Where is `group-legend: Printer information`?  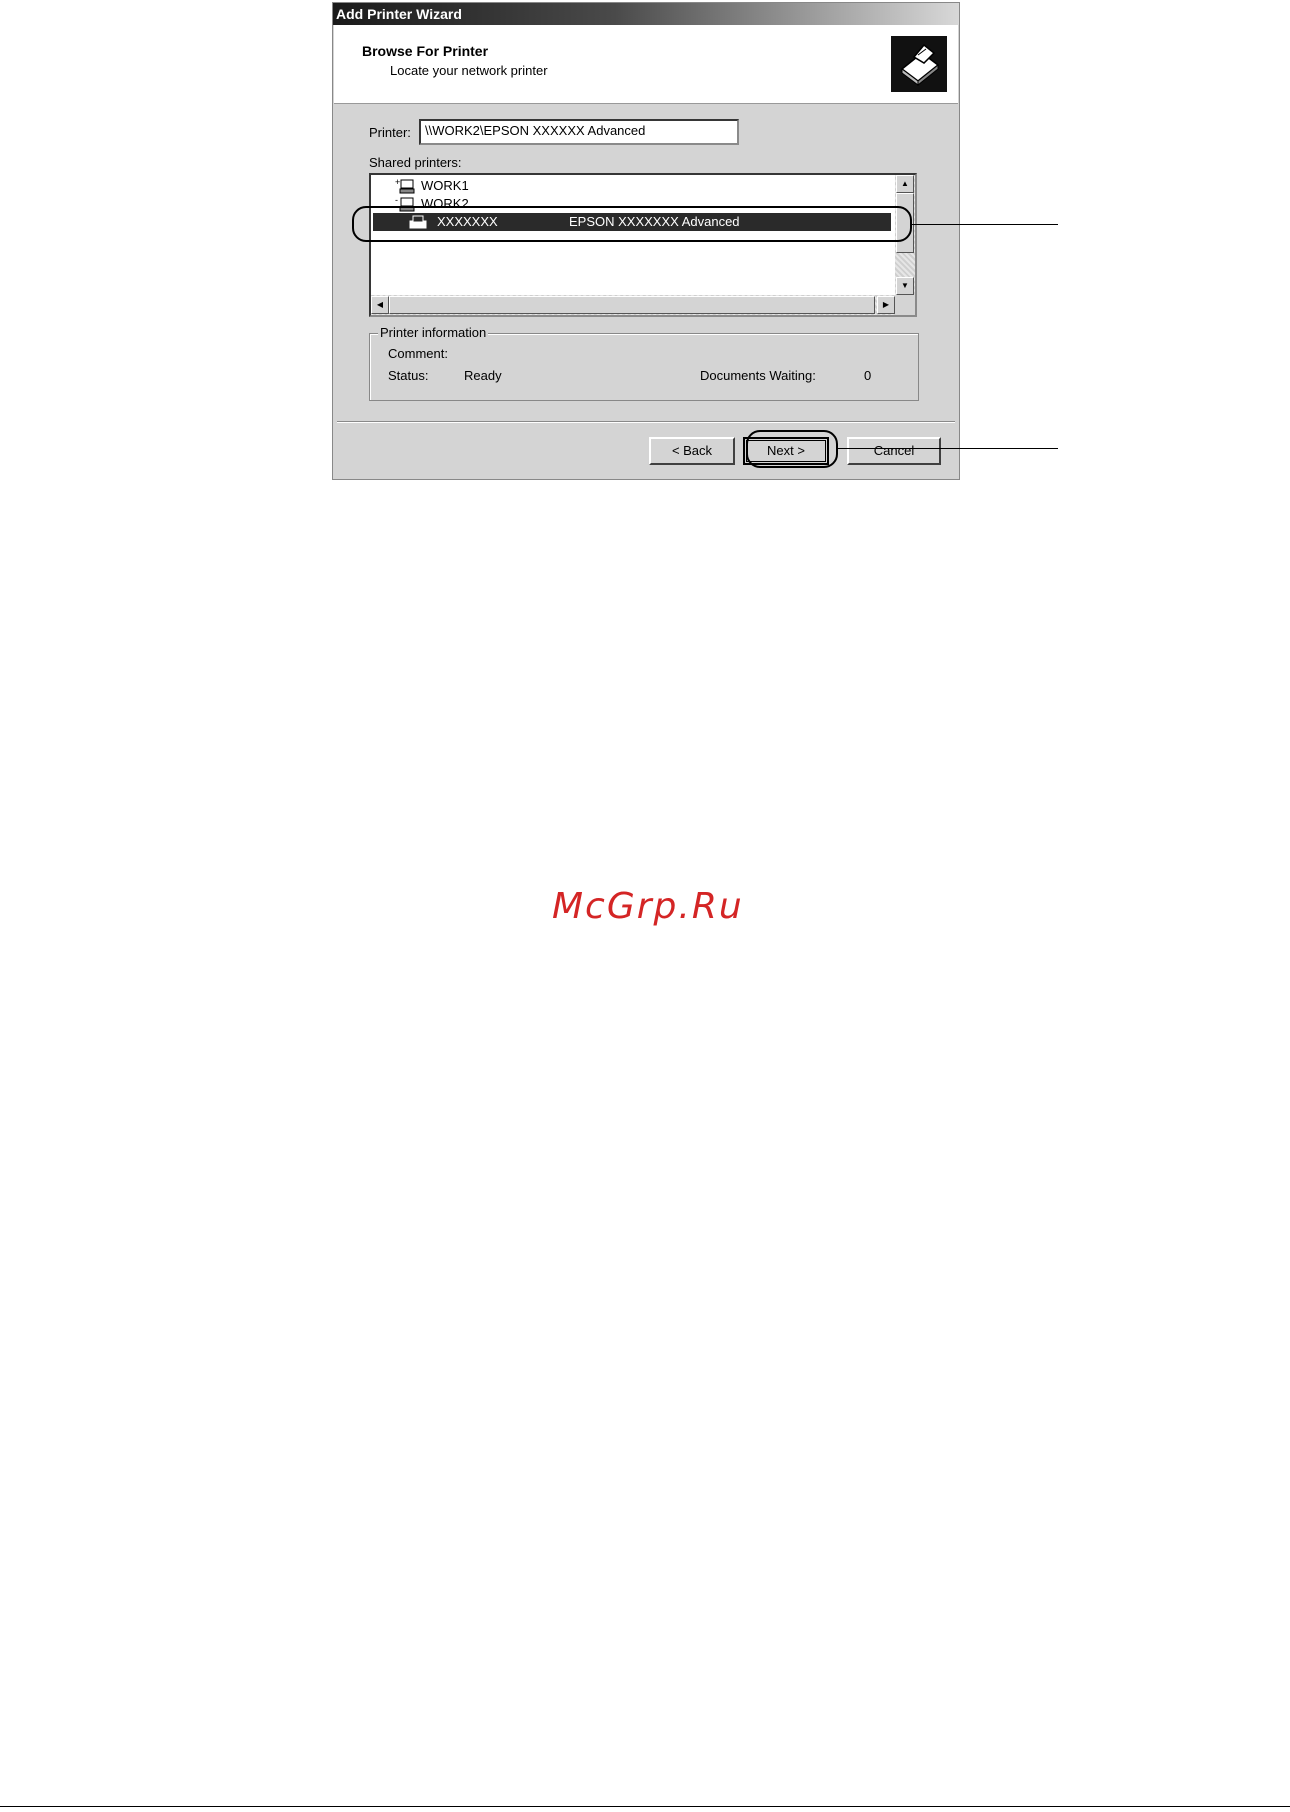
group-legend: Printer information is located at coordinates (433, 332).